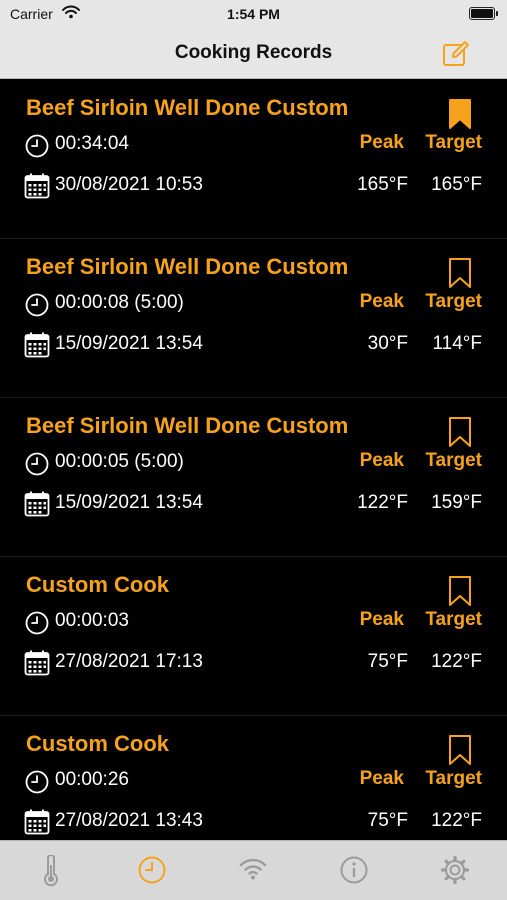 The width and height of the screenshot is (507, 900). I want to click on record-datetime: 30/08/2021 10:53, so click(129, 184).